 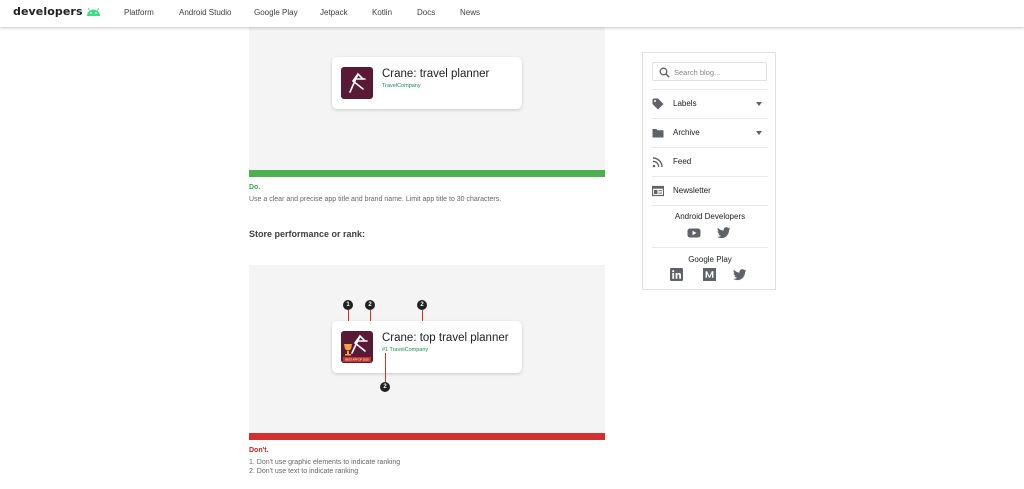 I want to click on sidebar-item-label: Newsletter, so click(x=692, y=190).